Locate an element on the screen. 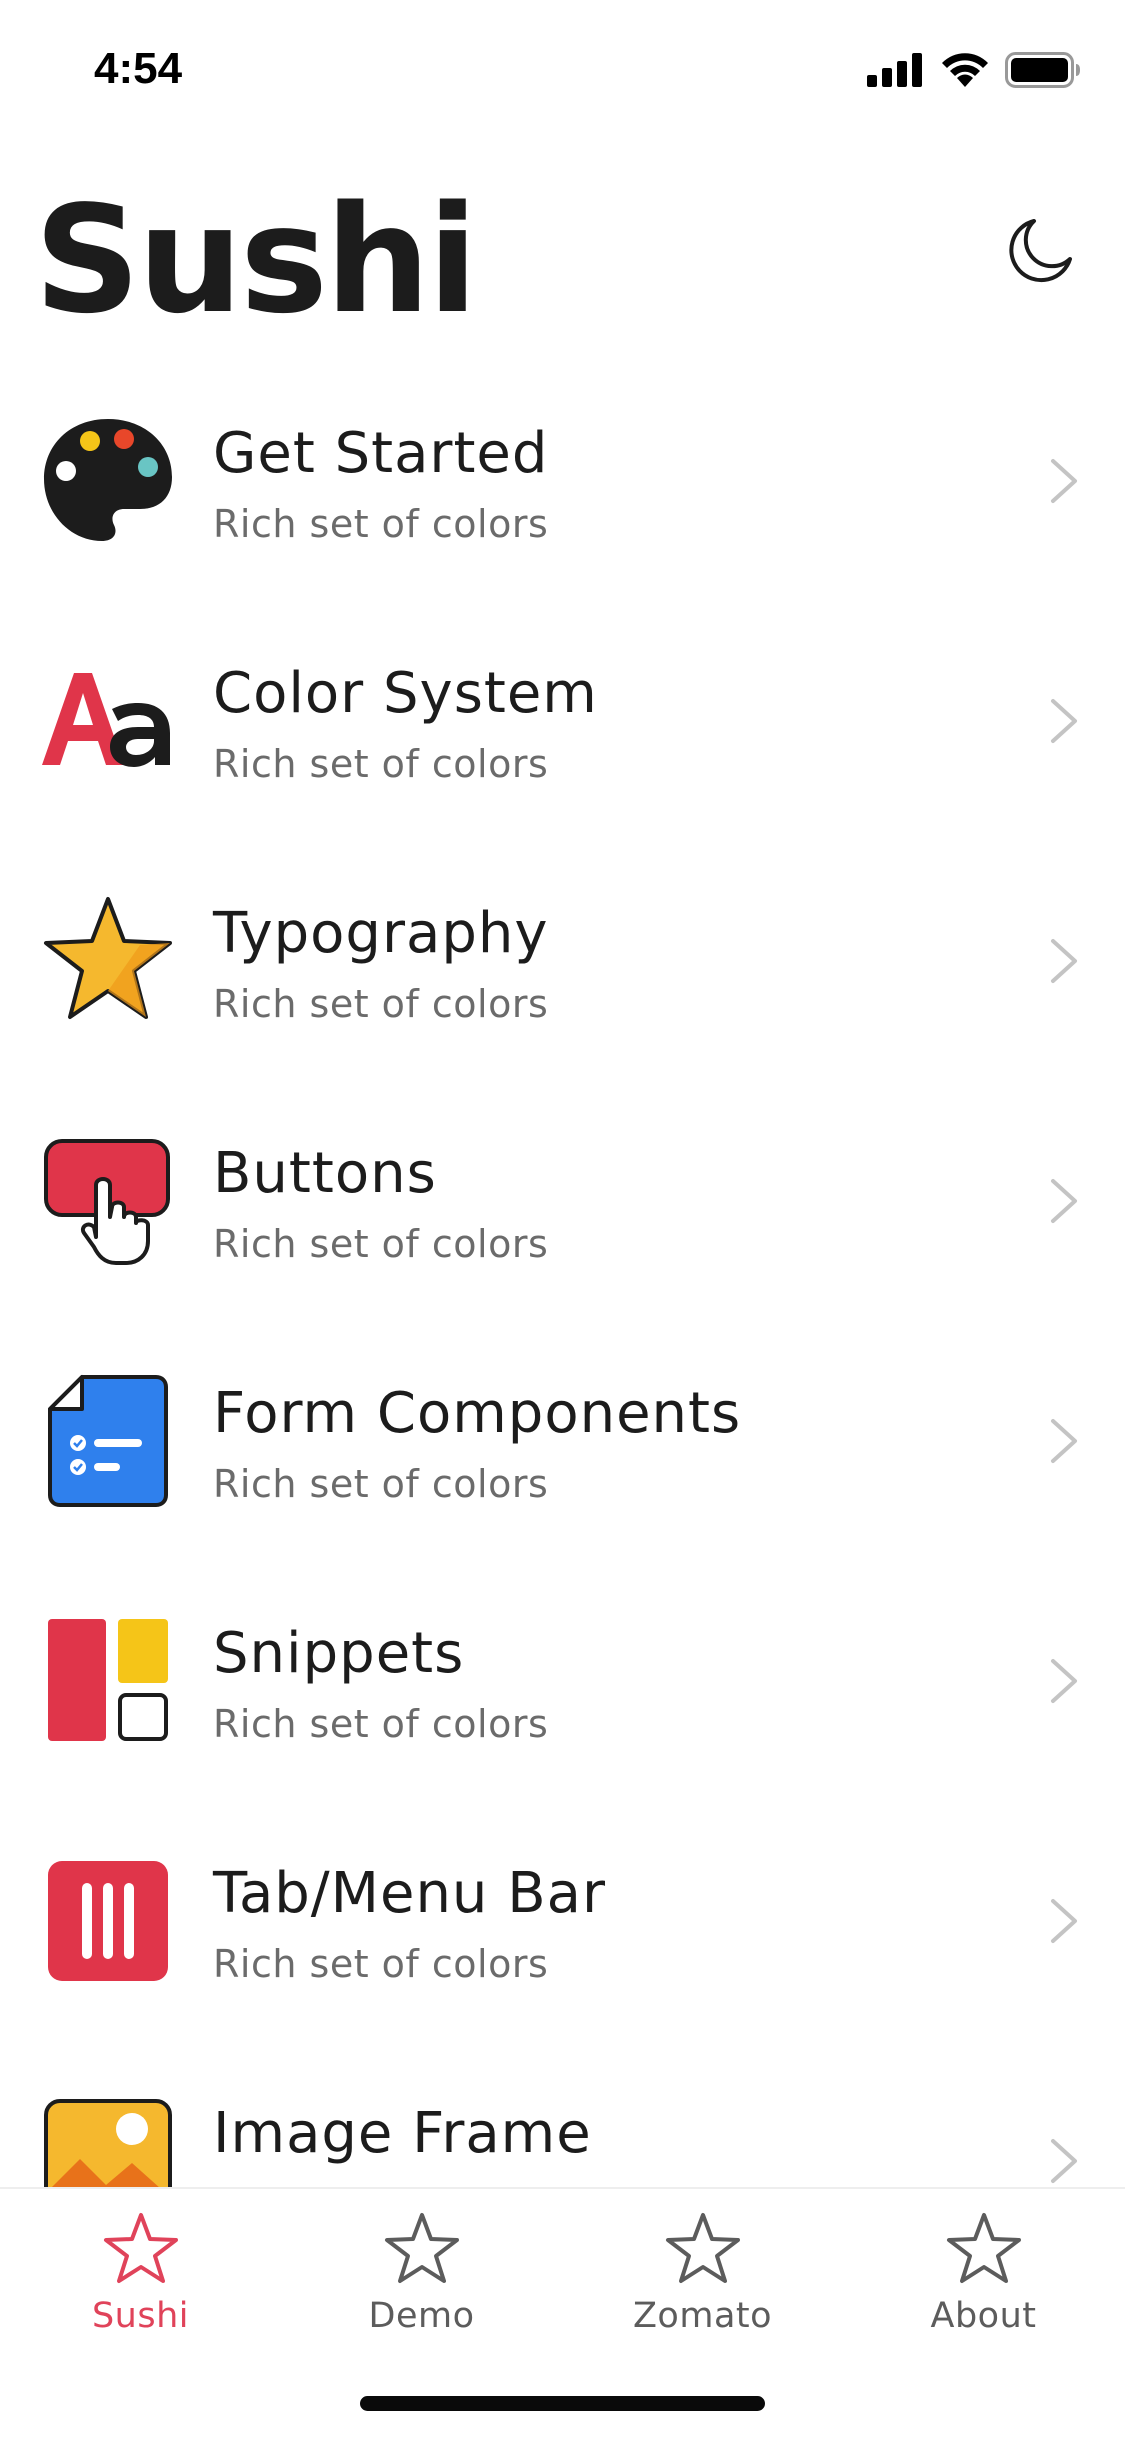  tab-label: Zomato is located at coordinates (702, 2316).